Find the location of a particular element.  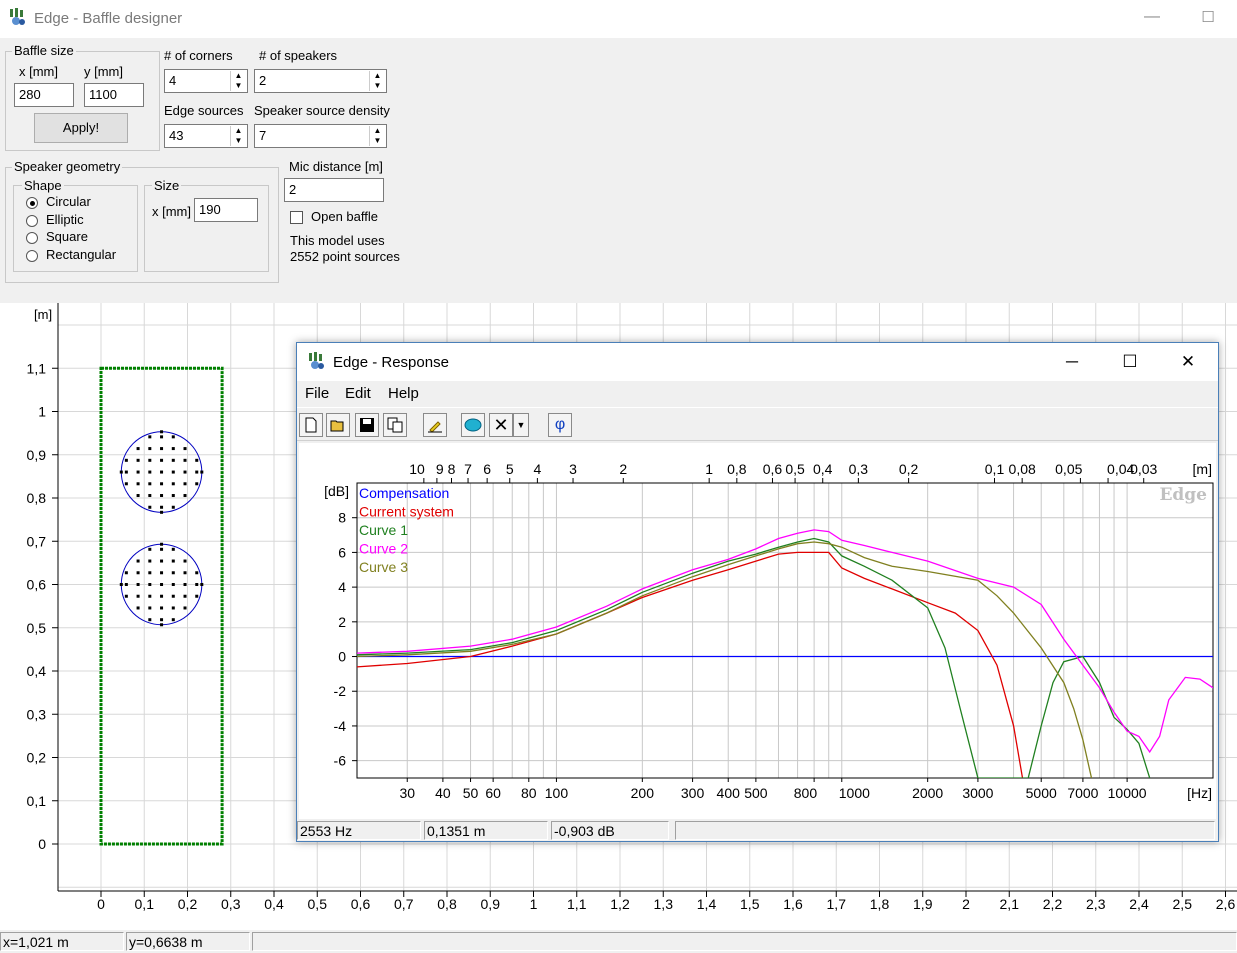

open-baffle-checkbox is located at coordinates (296, 217).